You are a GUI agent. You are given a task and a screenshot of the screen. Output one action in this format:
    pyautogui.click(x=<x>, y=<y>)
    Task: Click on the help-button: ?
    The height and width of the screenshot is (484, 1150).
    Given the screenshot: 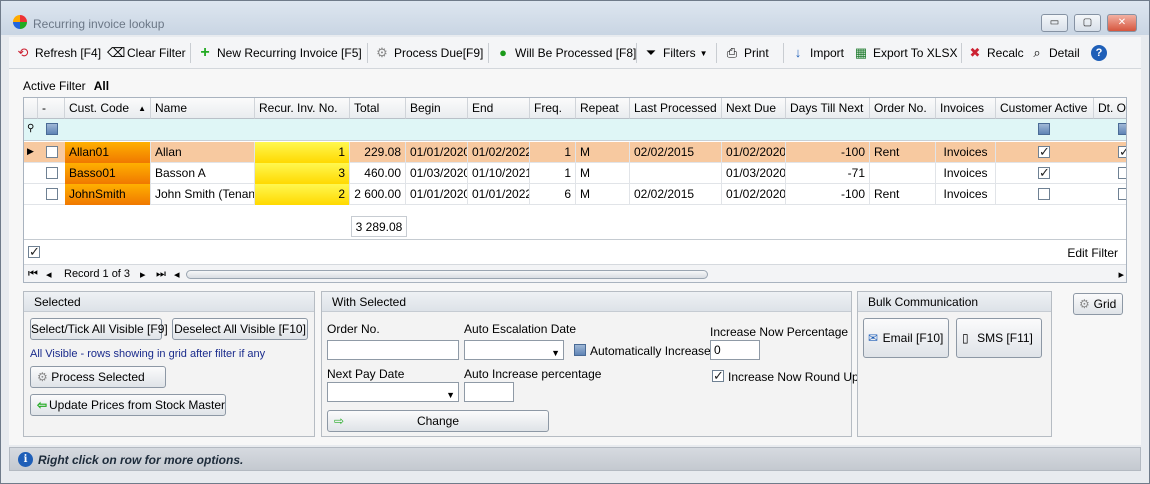 What is the action you would take?
    pyautogui.click(x=1099, y=53)
    